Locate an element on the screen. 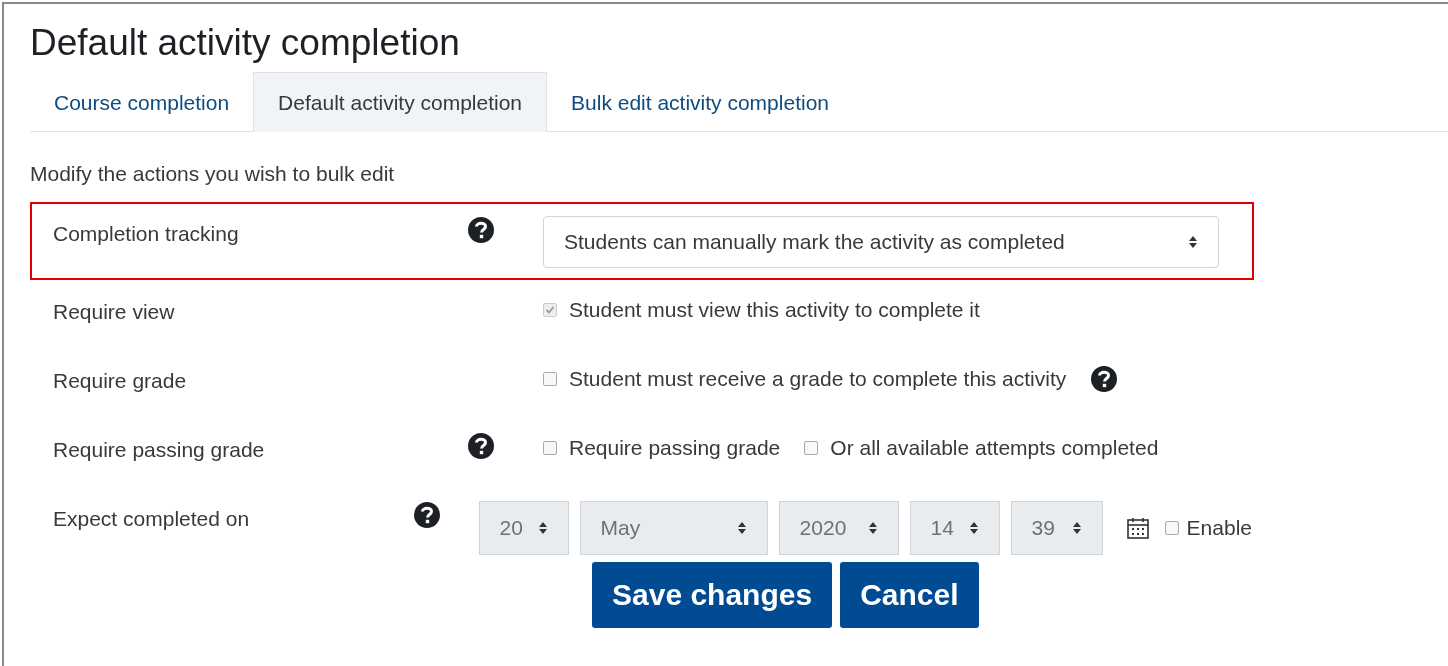  date-value: May is located at coordinates (620, 528).